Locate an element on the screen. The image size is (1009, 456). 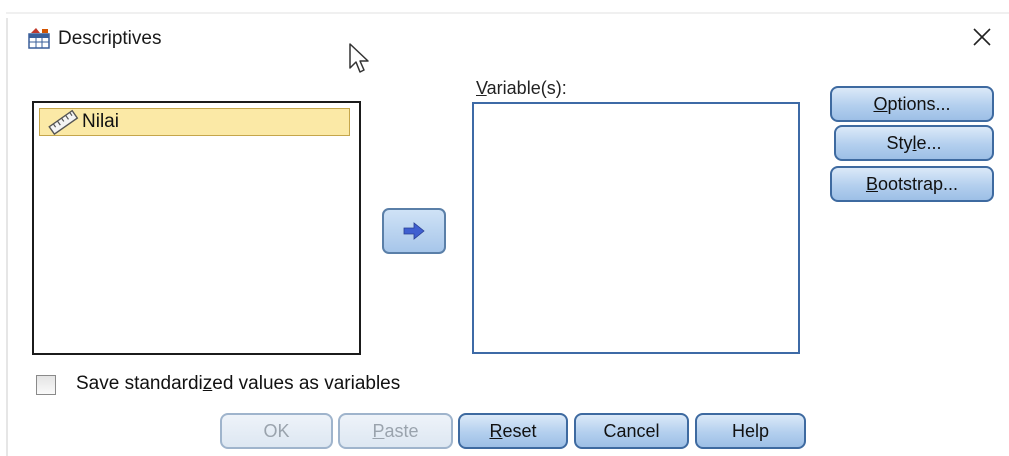
ruler-icon is located at coordinates (63, 122).